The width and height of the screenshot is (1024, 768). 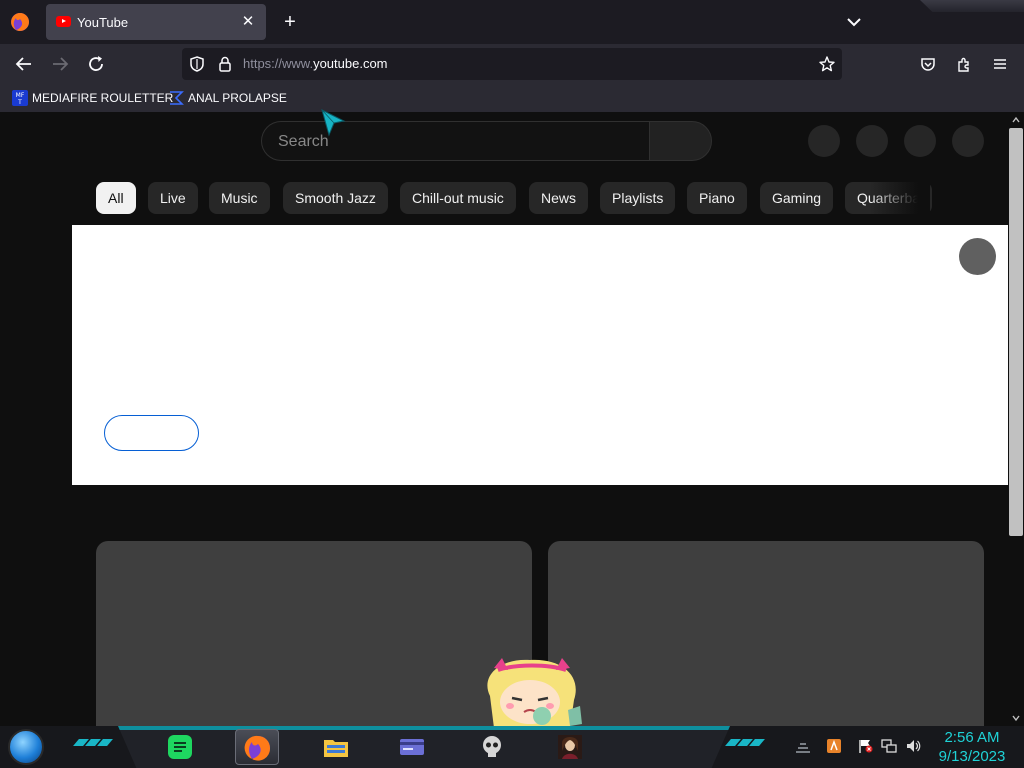 What do you see at coordinates (972, 737) in the screenshot?
I see `clock-time: 2:56 AM` at bounding box center [972, 737].